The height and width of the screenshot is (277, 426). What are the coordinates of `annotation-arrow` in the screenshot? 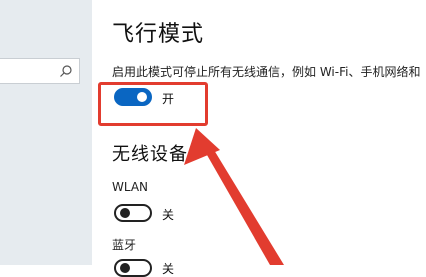 It's located at (234, 196).